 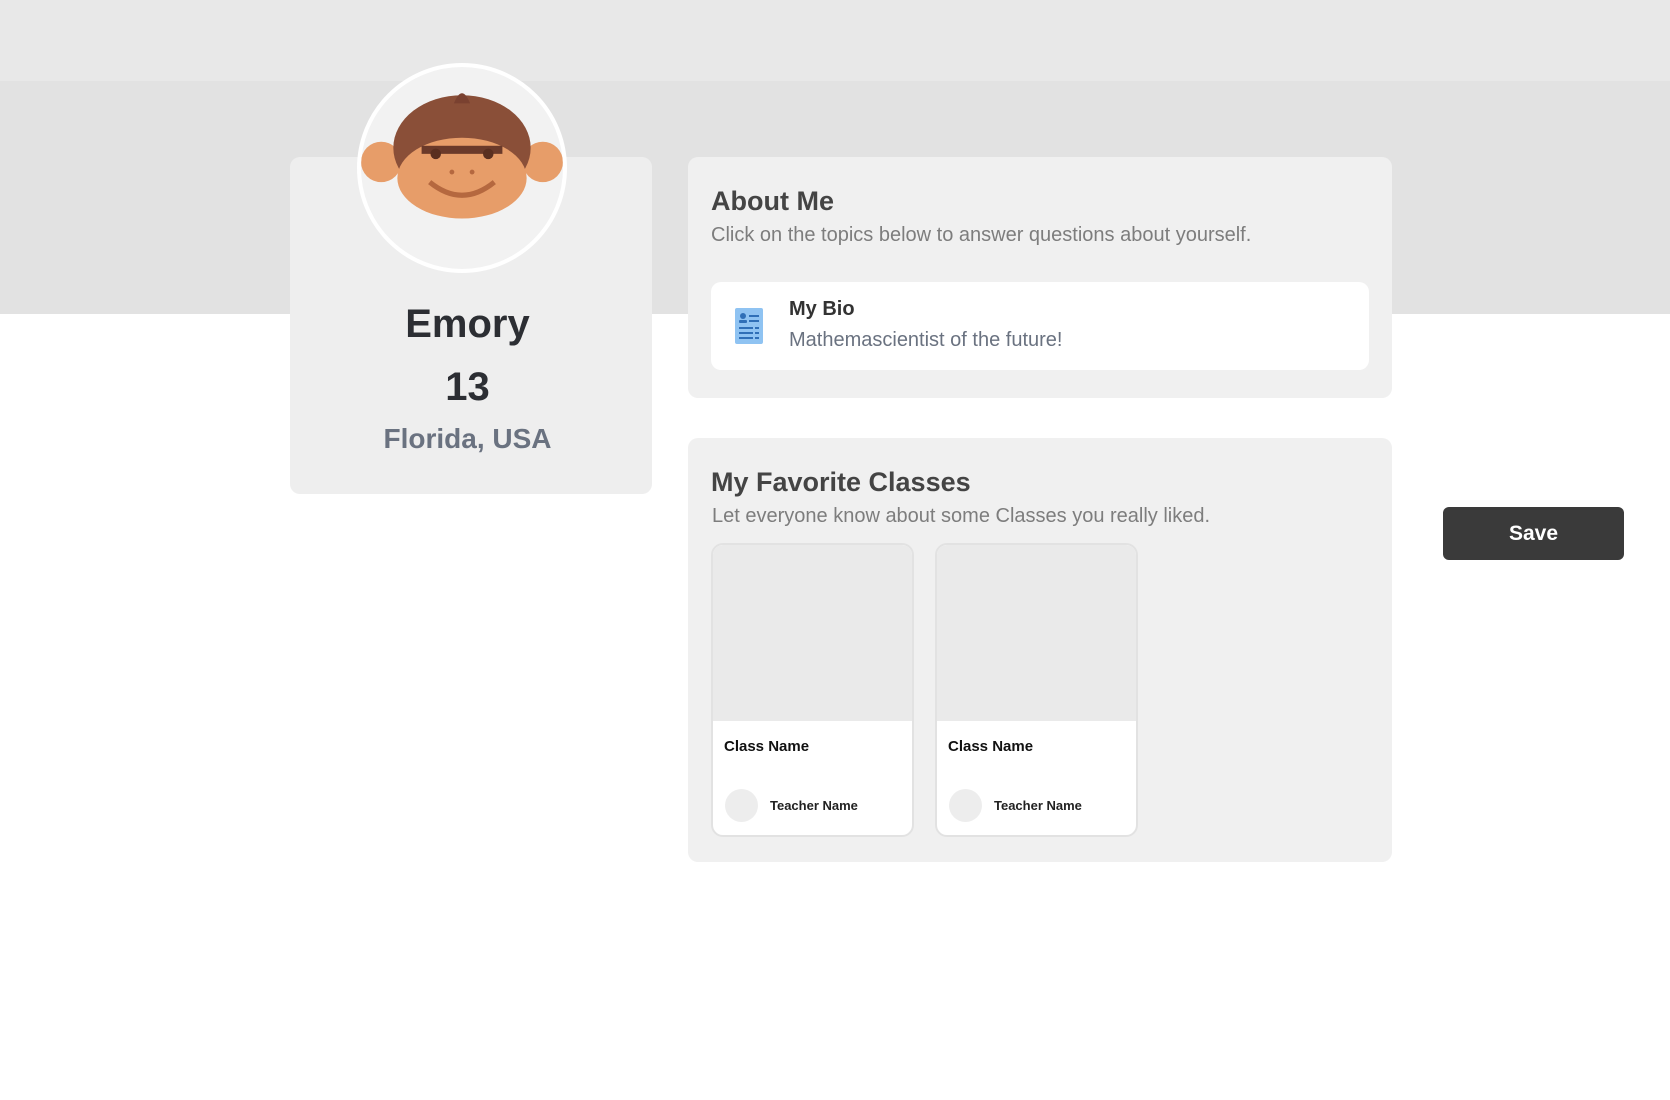 What do you see at coordinates (1533, 533) in the screenshot?
I see `save-button: Save` at bounding box center [1533, 533].